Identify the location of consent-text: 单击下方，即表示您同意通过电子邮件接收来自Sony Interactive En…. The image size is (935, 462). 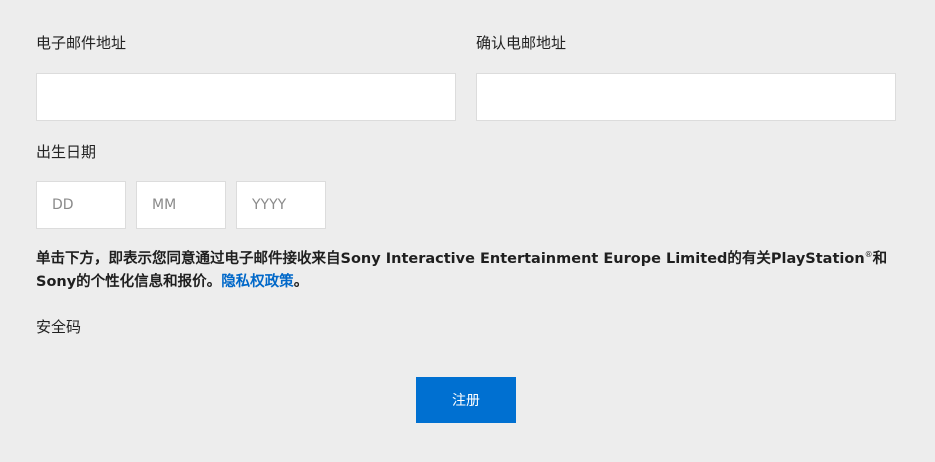
(466, 271).